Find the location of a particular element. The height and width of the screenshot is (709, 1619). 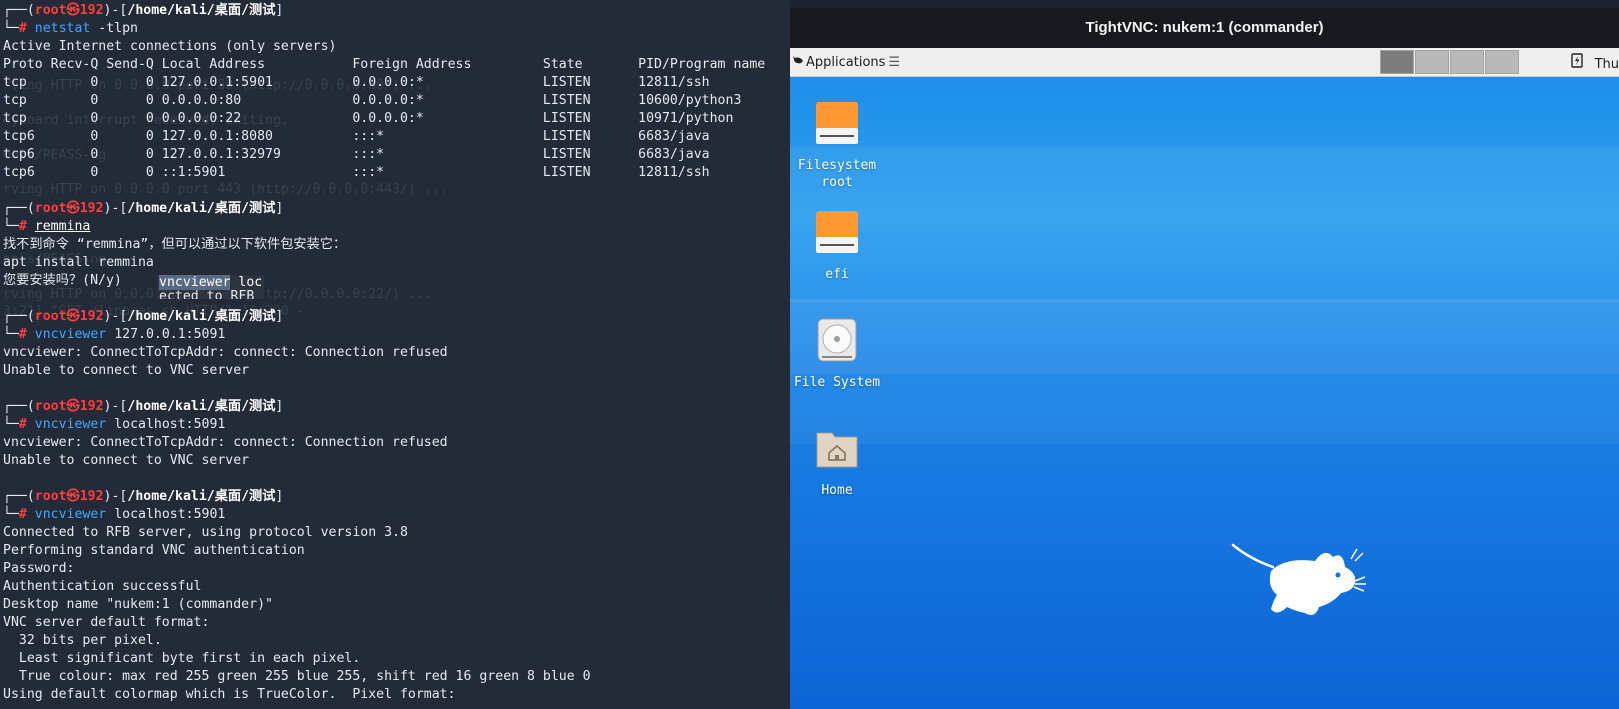

output-line: Password: is located at coordinates (39, 568).